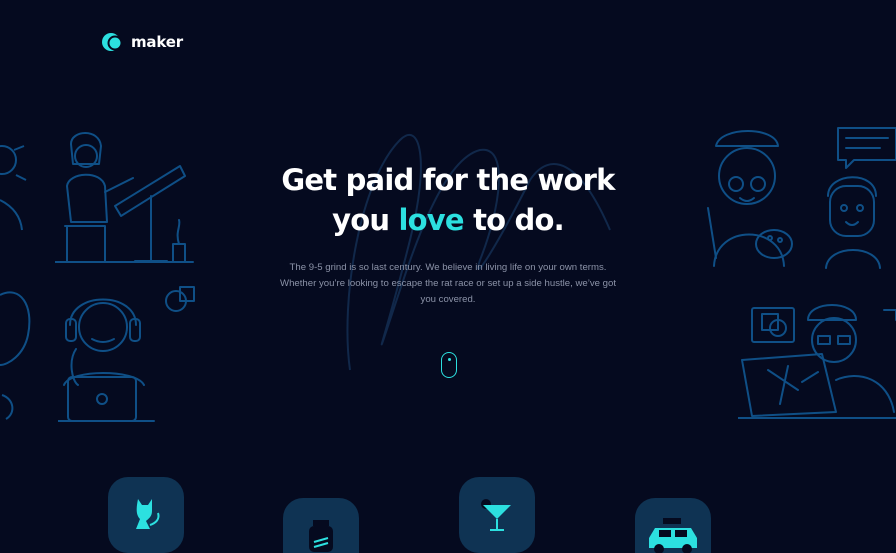 Image resolution: width=896 pixels, height=553 pixels. What do you see at coordinates (112, 42) in the screenshot?
I see `logo-mark-icon` at bounding box center [112, 42].